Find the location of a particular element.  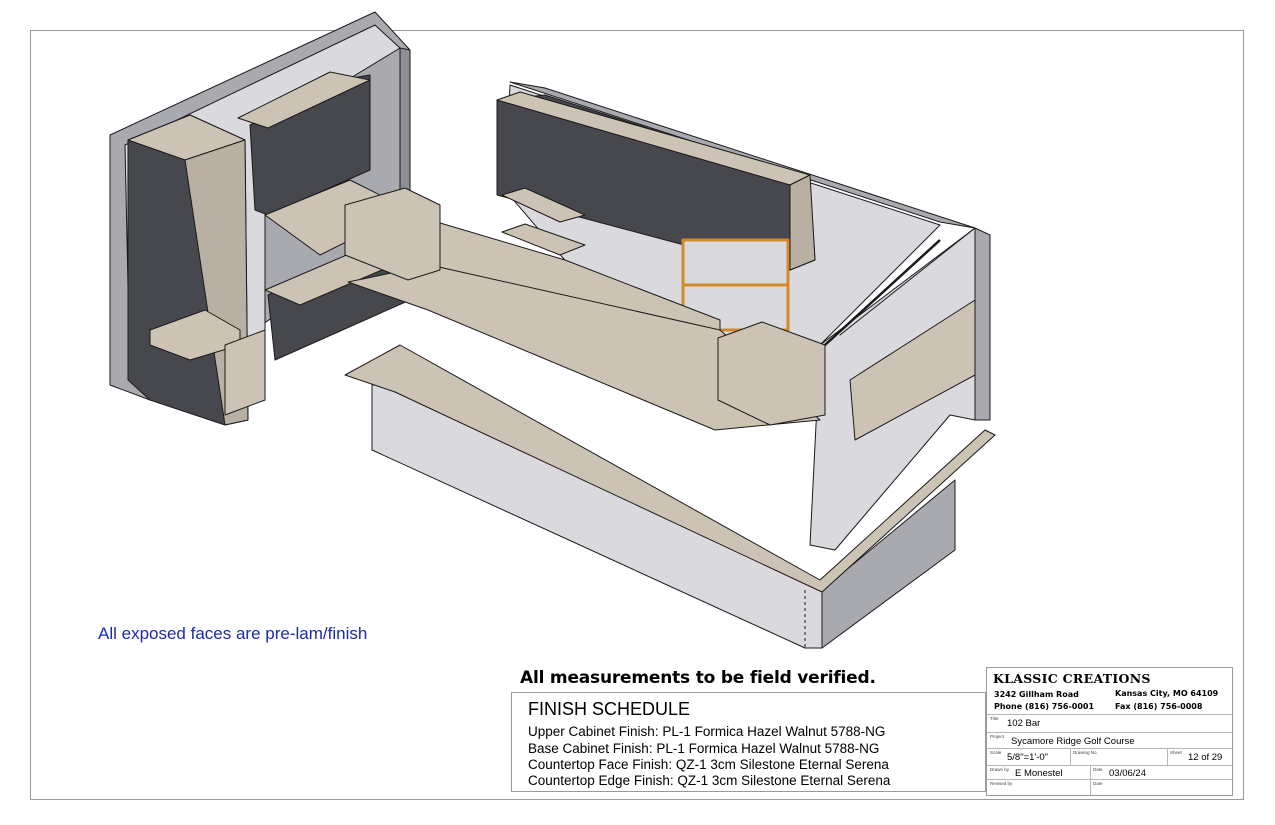

sheet-caption: Sheet is located at coordinates (1176, 752).